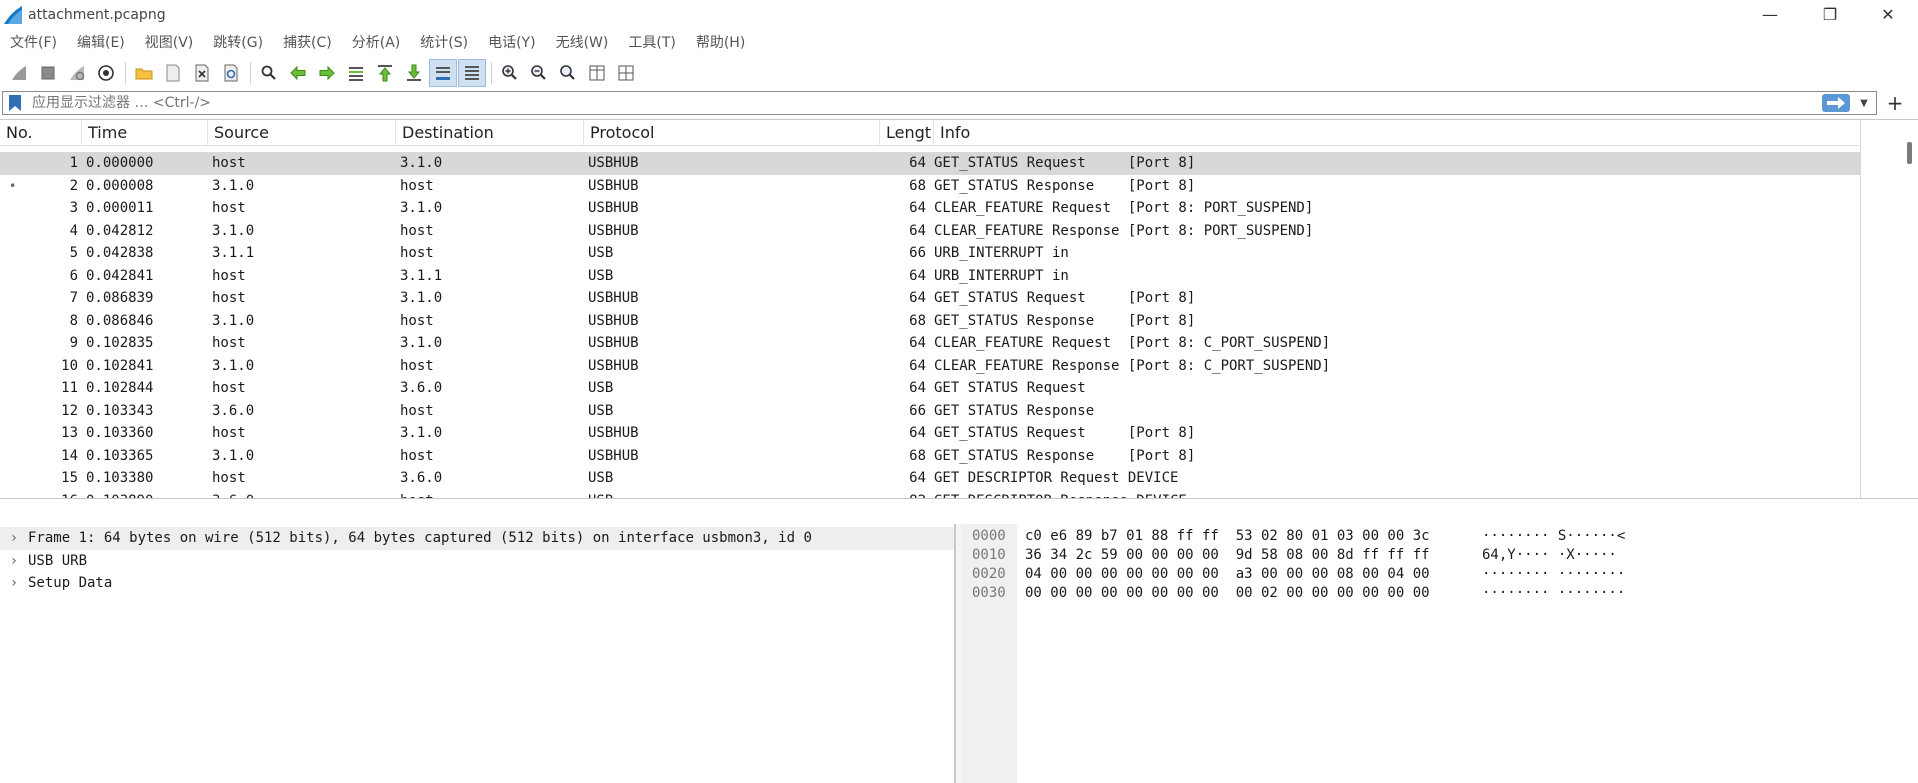 The width and height of the screenshot is (1918, 783). What do you see at coordinates (33, 42) in the screenshot?
I see `menu-file: 文件(F)` at bounding box center [33, 42].